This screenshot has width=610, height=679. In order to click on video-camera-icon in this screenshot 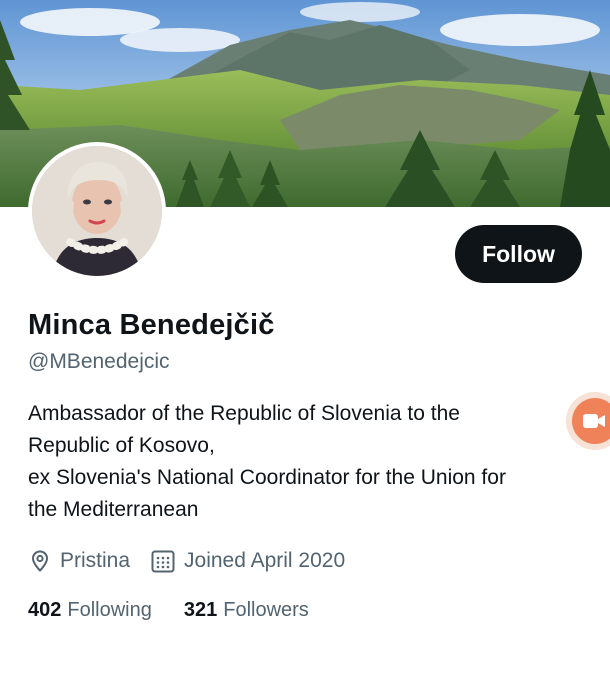, I will do `click(594, 421)`.